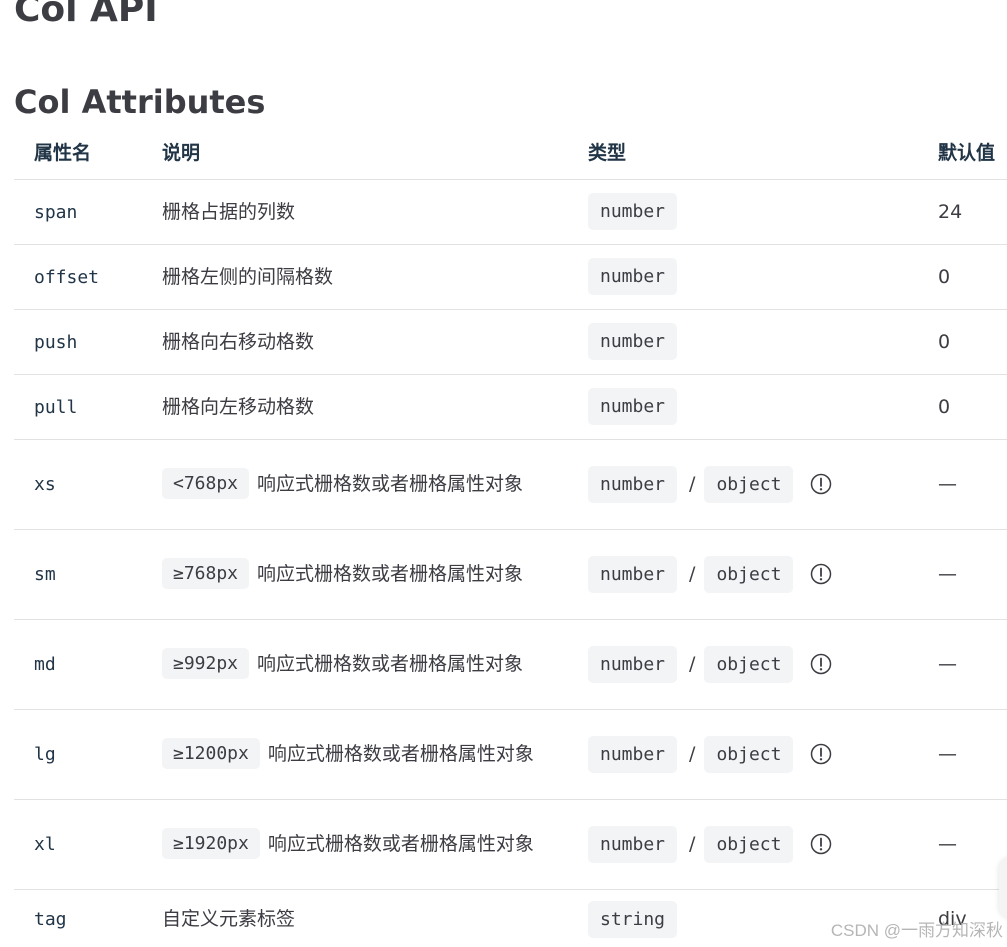 This screenshot has width=1007, height=947. I want to click on description-text-wrap: ≥992px 响应式栅格数或者栅格属性对象, so click(357, 664).